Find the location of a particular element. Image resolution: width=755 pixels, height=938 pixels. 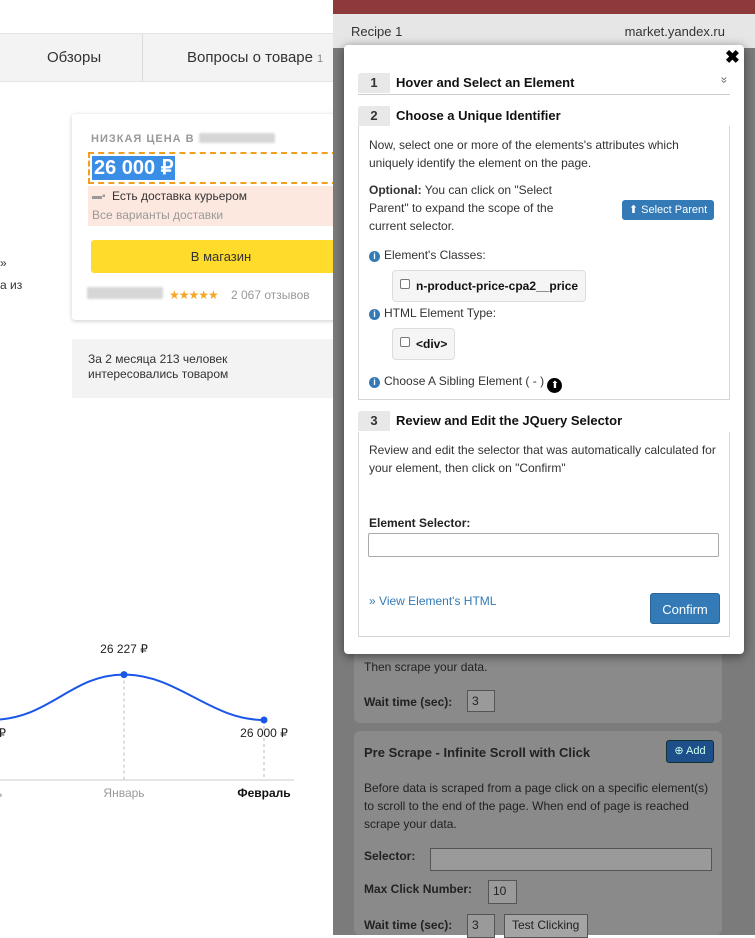

recipe-host: market.yandex.ru is located at coordinates (674, 31).